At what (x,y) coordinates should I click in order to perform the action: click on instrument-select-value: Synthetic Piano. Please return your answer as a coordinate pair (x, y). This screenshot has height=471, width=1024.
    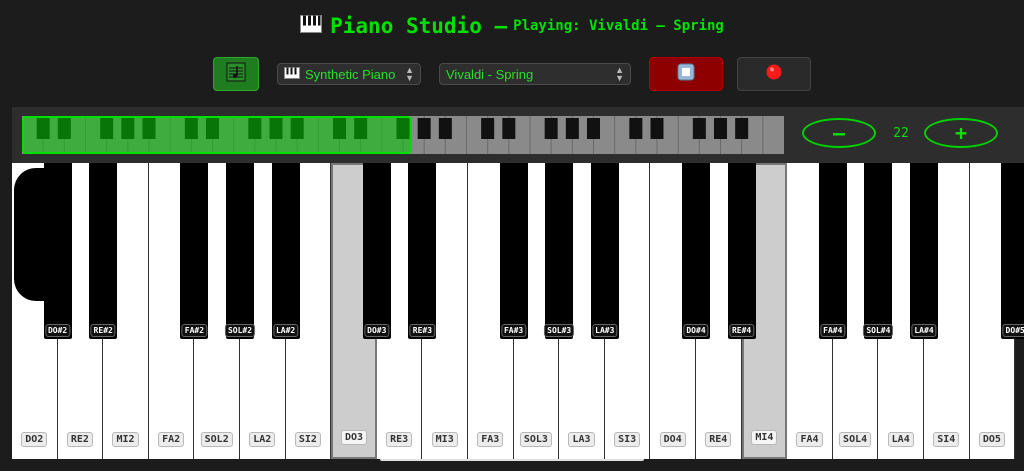
    Looking at the image, I should click on (350, 74).